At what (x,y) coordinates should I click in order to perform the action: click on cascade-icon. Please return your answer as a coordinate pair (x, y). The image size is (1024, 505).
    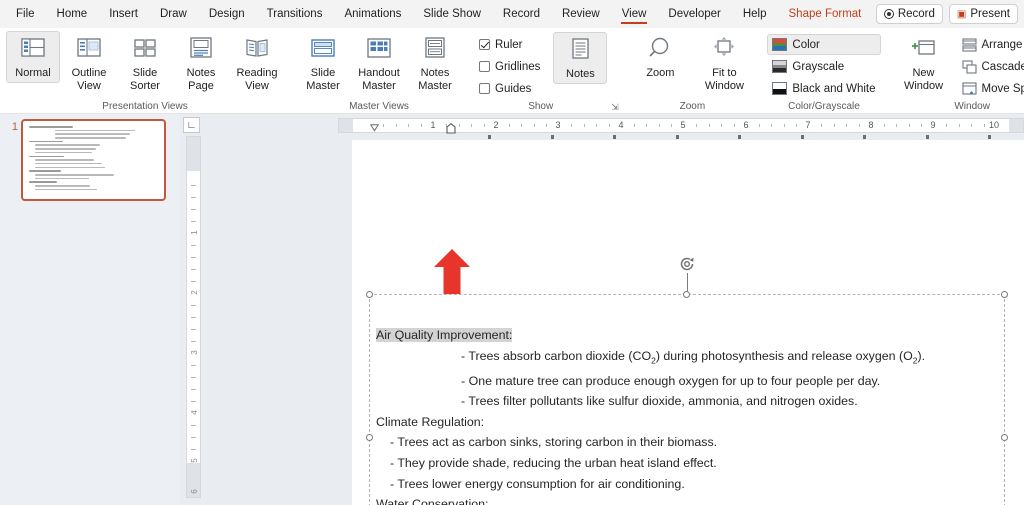
    Looking at the image, I should click on (969, 66).